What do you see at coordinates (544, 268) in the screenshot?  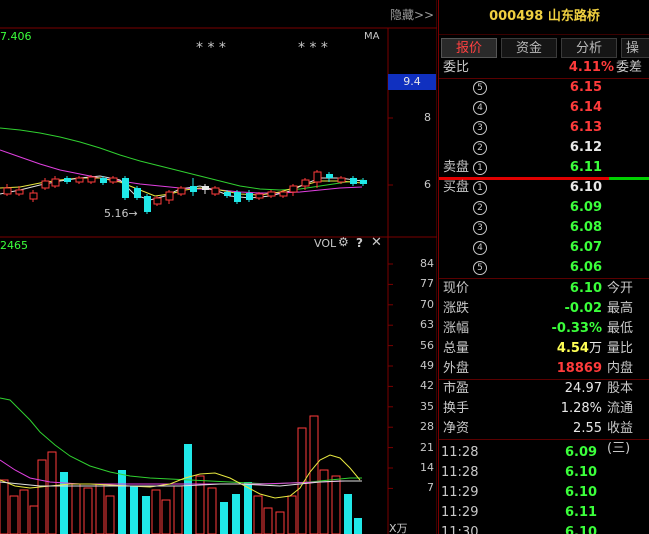 I see `buy-level-5: 5 6.06` at bounding box center [544, 268].